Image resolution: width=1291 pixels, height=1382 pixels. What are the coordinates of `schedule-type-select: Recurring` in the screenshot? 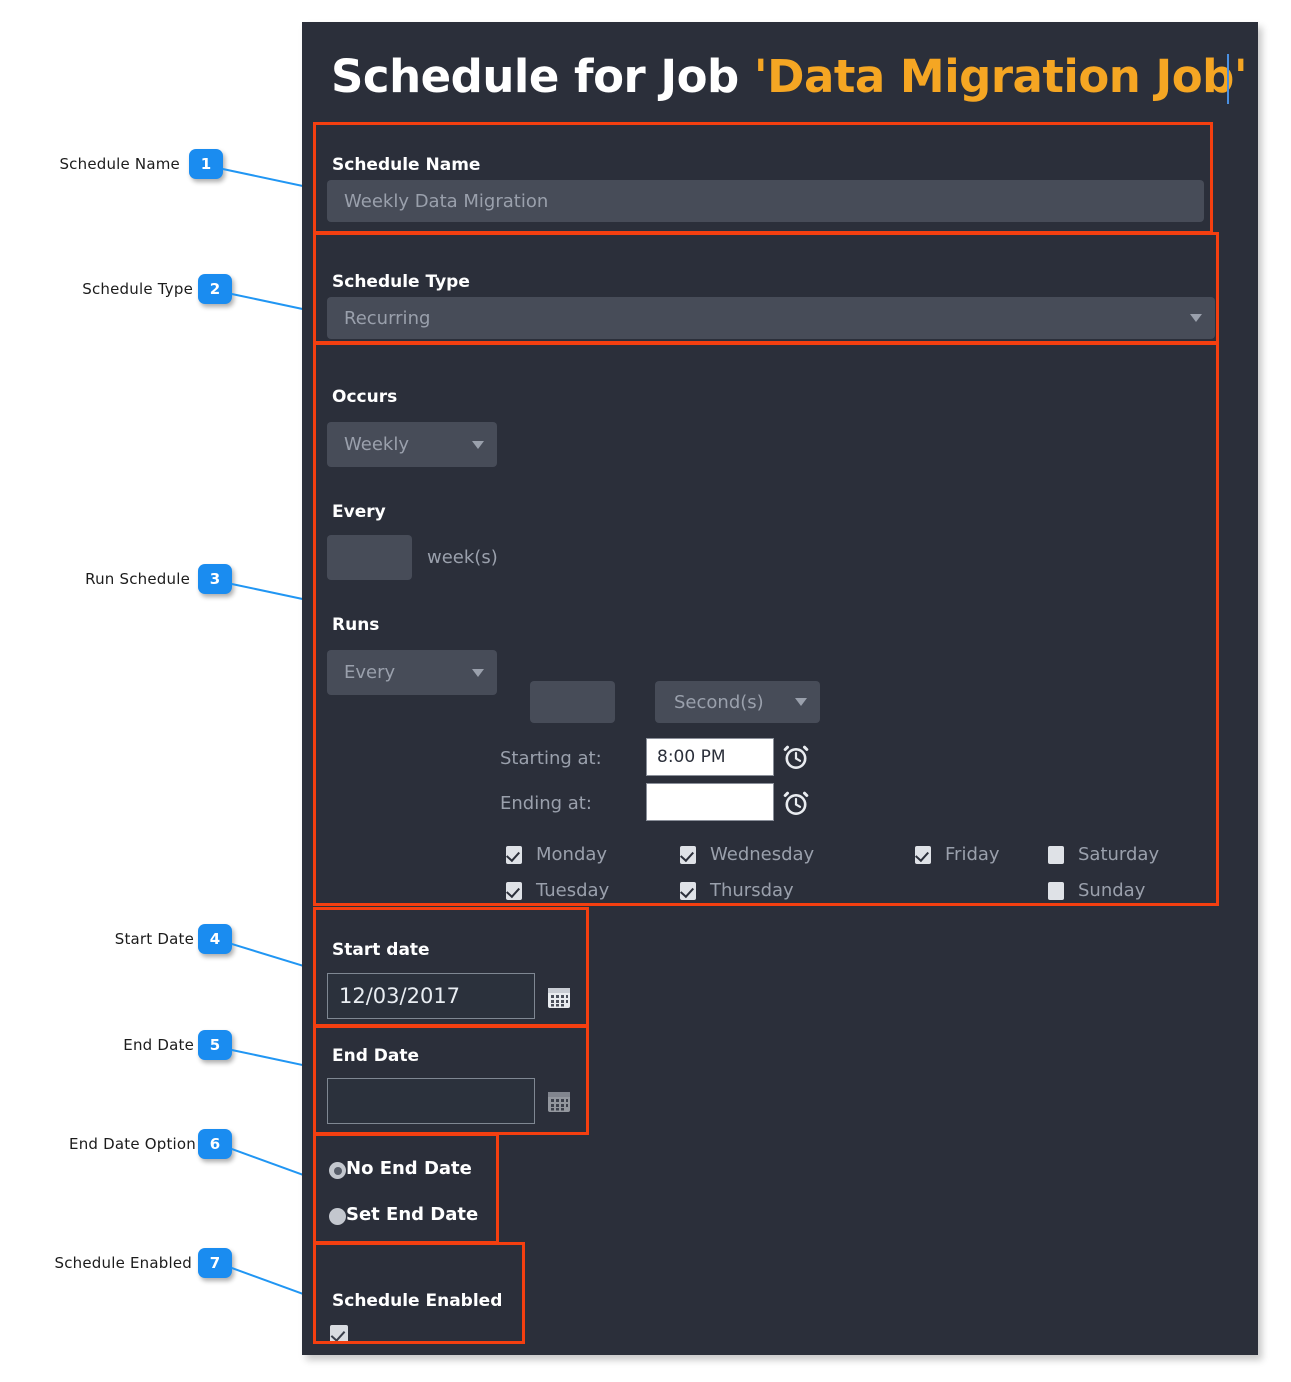 It's located at (771, 318).